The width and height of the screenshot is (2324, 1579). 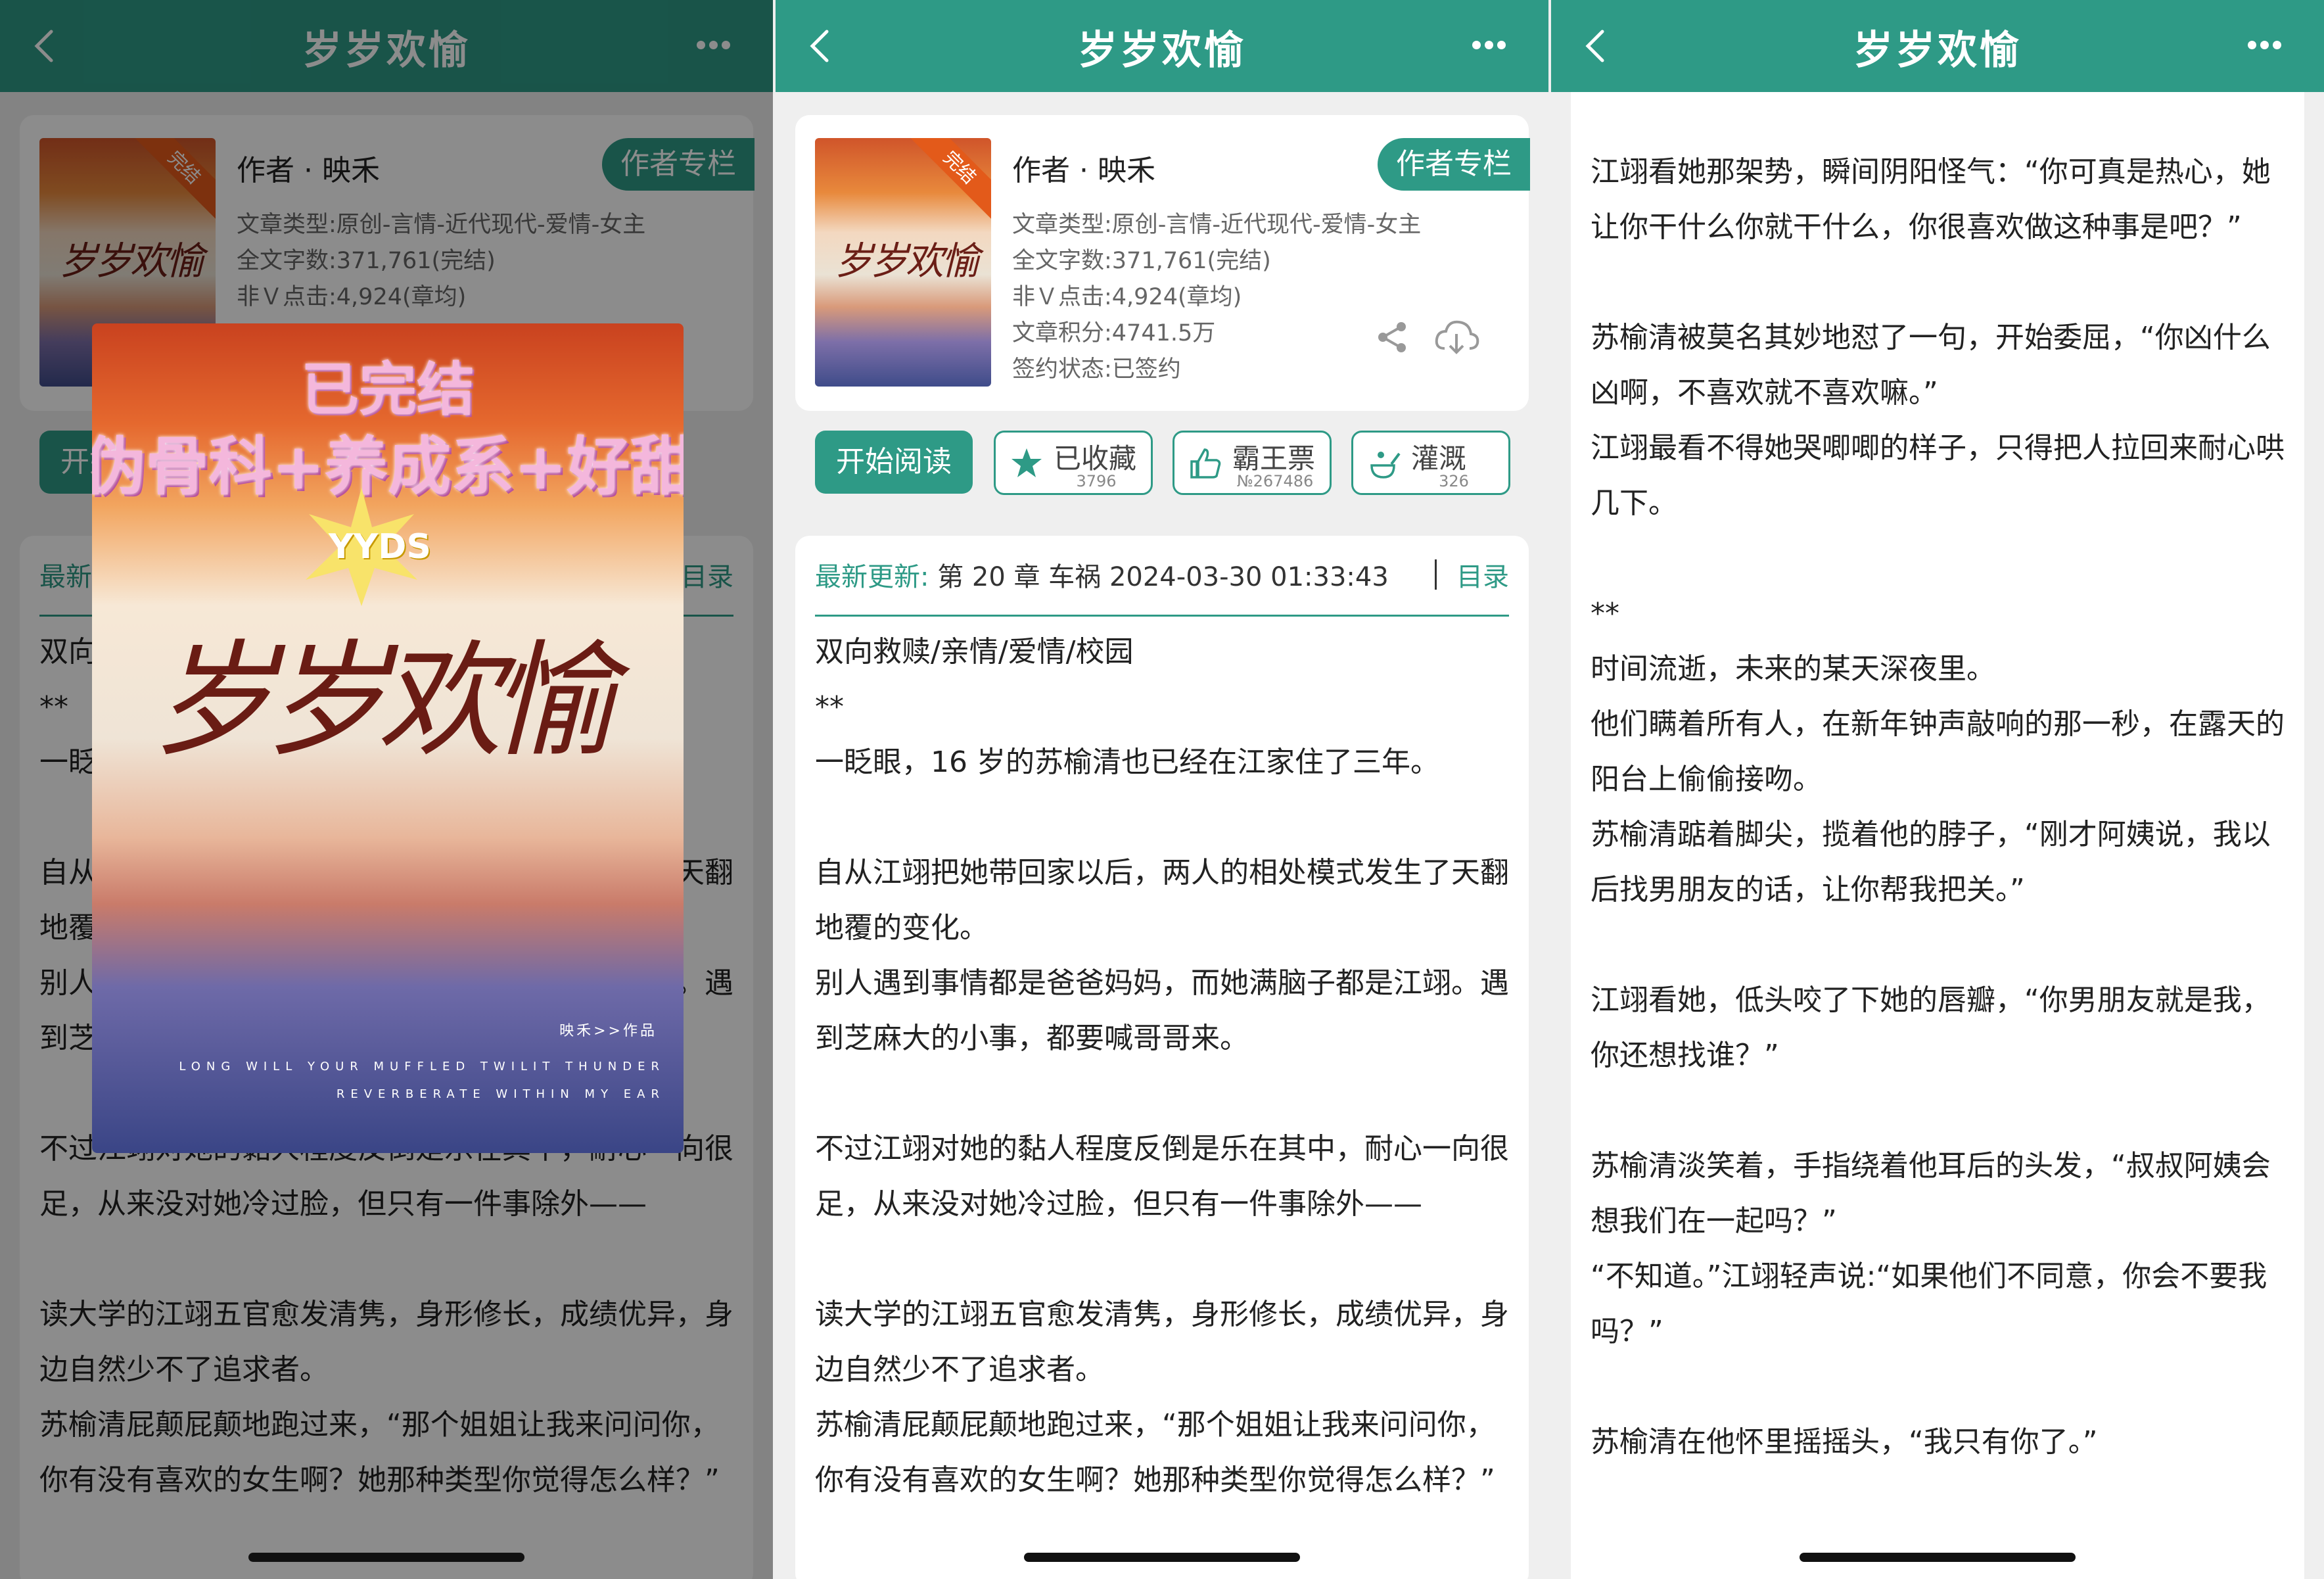 What do you see at coordinates (1392, 337) in the screenshot?
I see `share-icon` at bounding box center [1392, 337].